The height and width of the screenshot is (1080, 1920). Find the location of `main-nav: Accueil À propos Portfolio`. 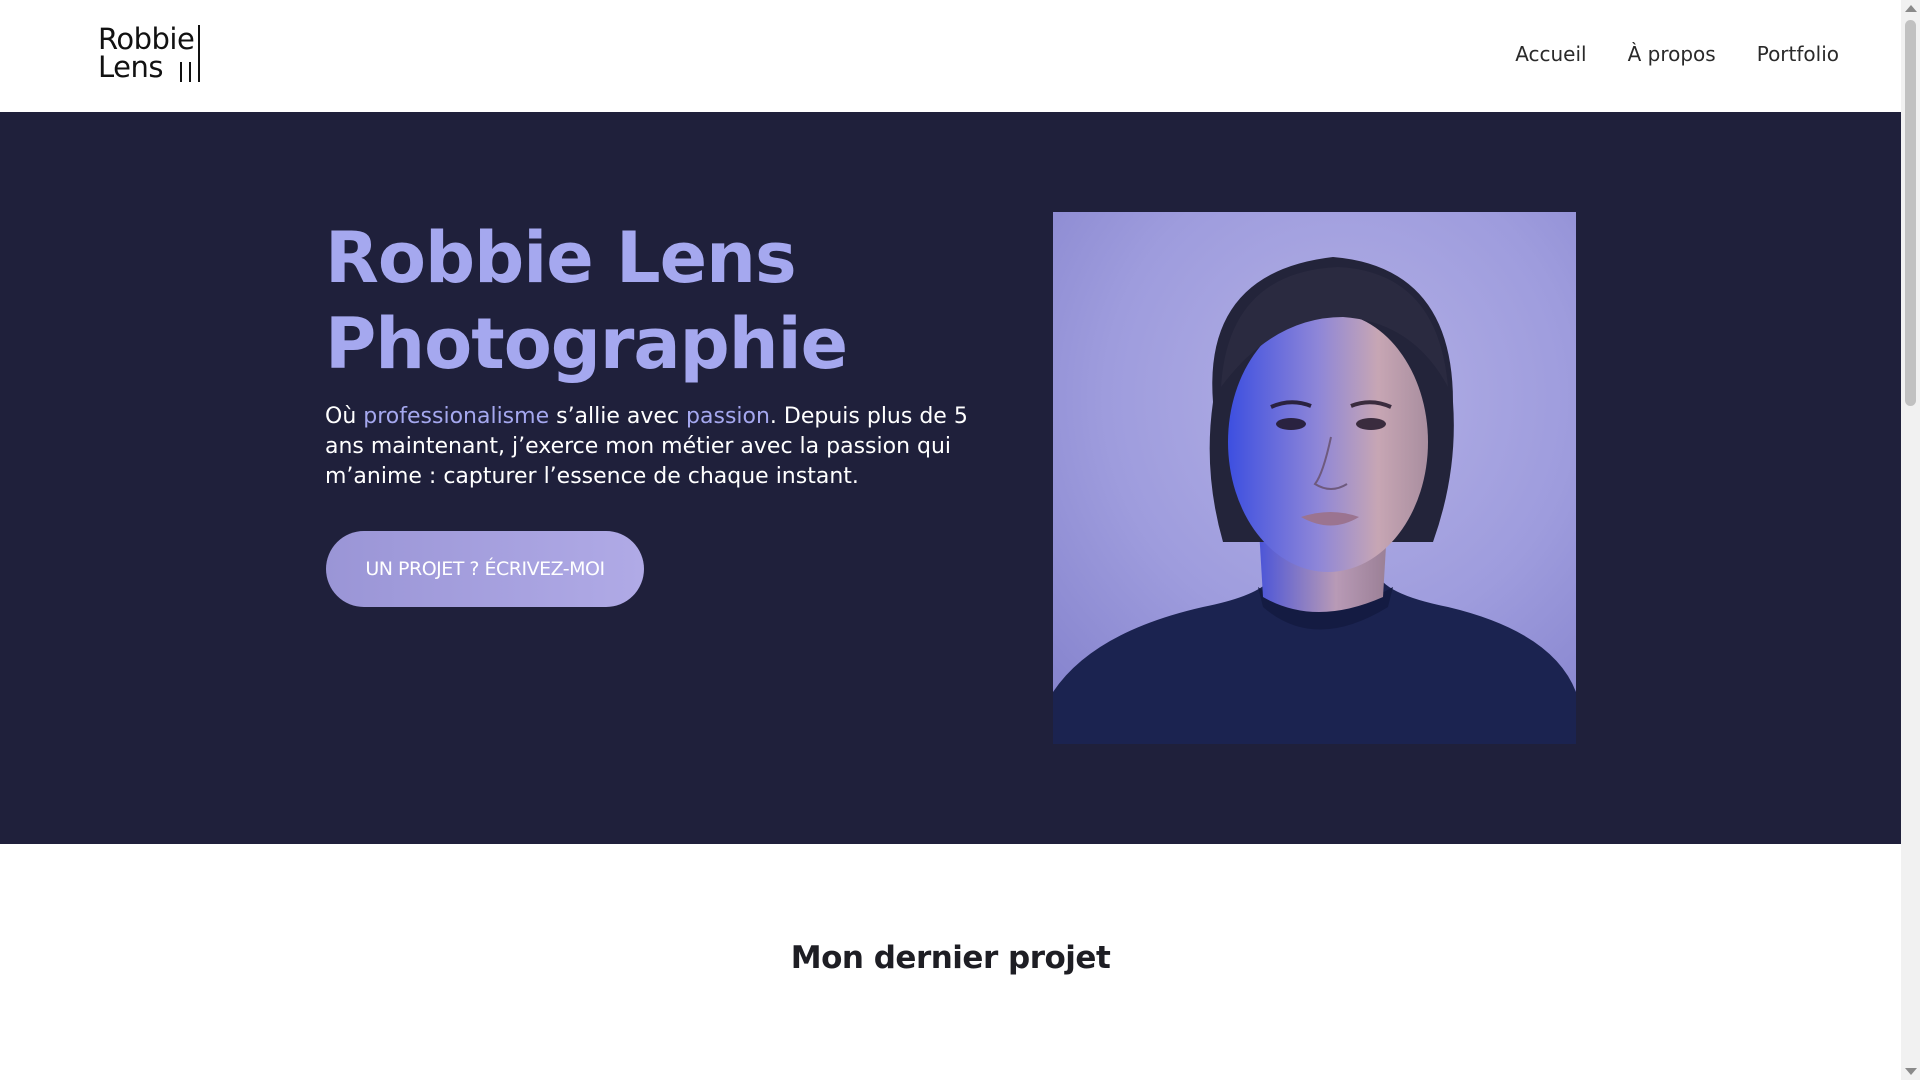

main-nav: Accueil À propos Portfolio is located at coordinates (1677, 54).